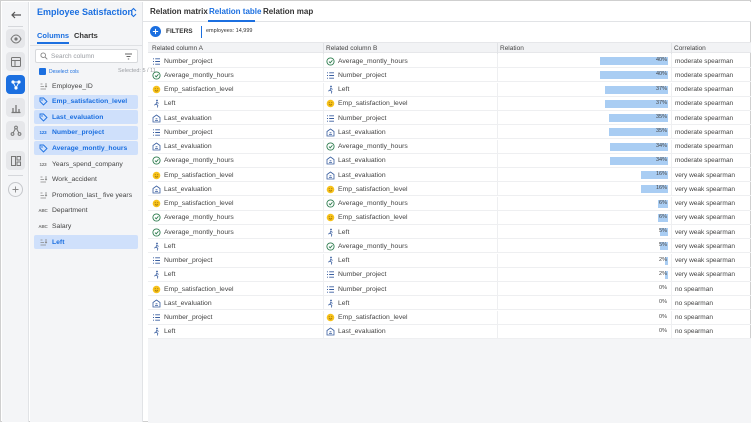  What do you see at coordinates (15, 61) in the screenshot?
I see `layout-icon` at bounding box center [15, 61].